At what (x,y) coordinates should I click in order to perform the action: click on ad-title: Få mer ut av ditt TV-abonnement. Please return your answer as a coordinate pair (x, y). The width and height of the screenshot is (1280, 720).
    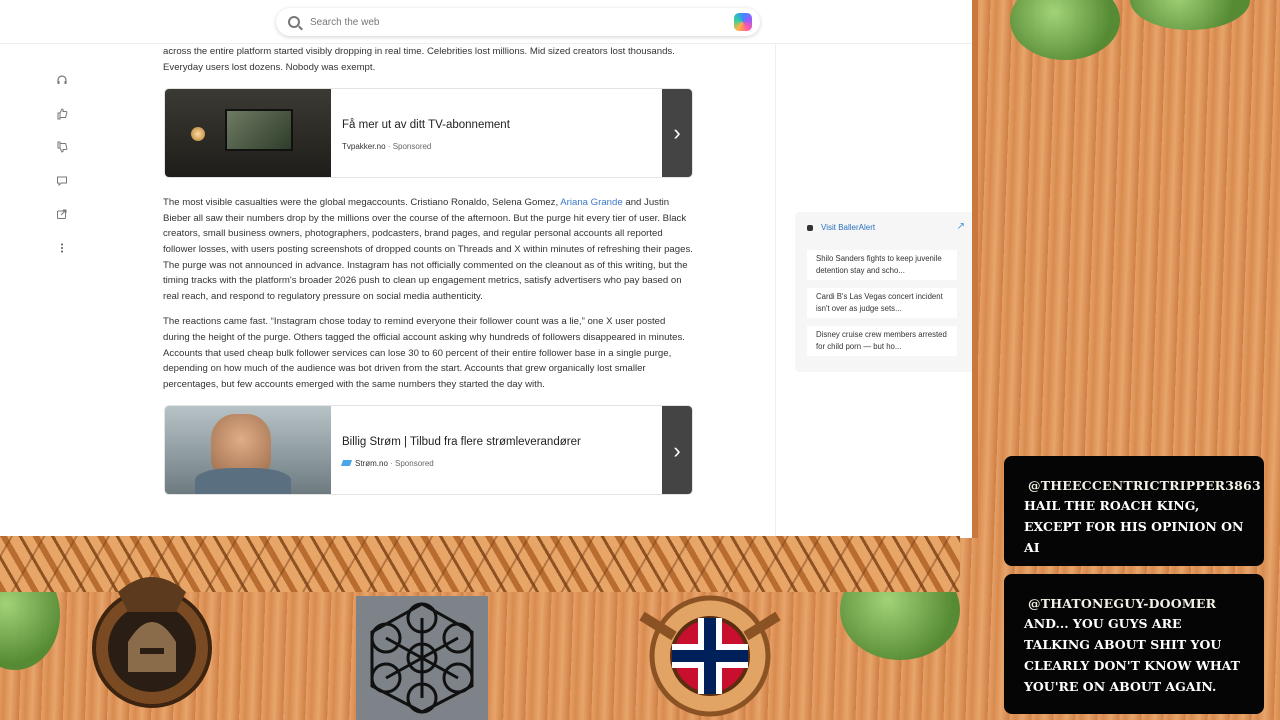
    Looking at the image, I should click on (426, 125).